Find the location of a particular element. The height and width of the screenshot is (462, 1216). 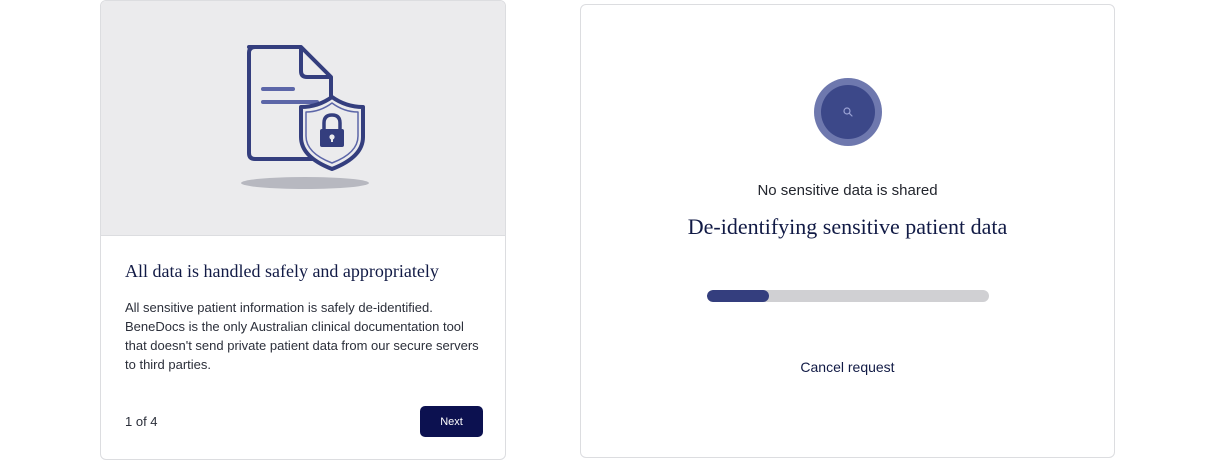

progress-bar is located at coordinates (848, 296).